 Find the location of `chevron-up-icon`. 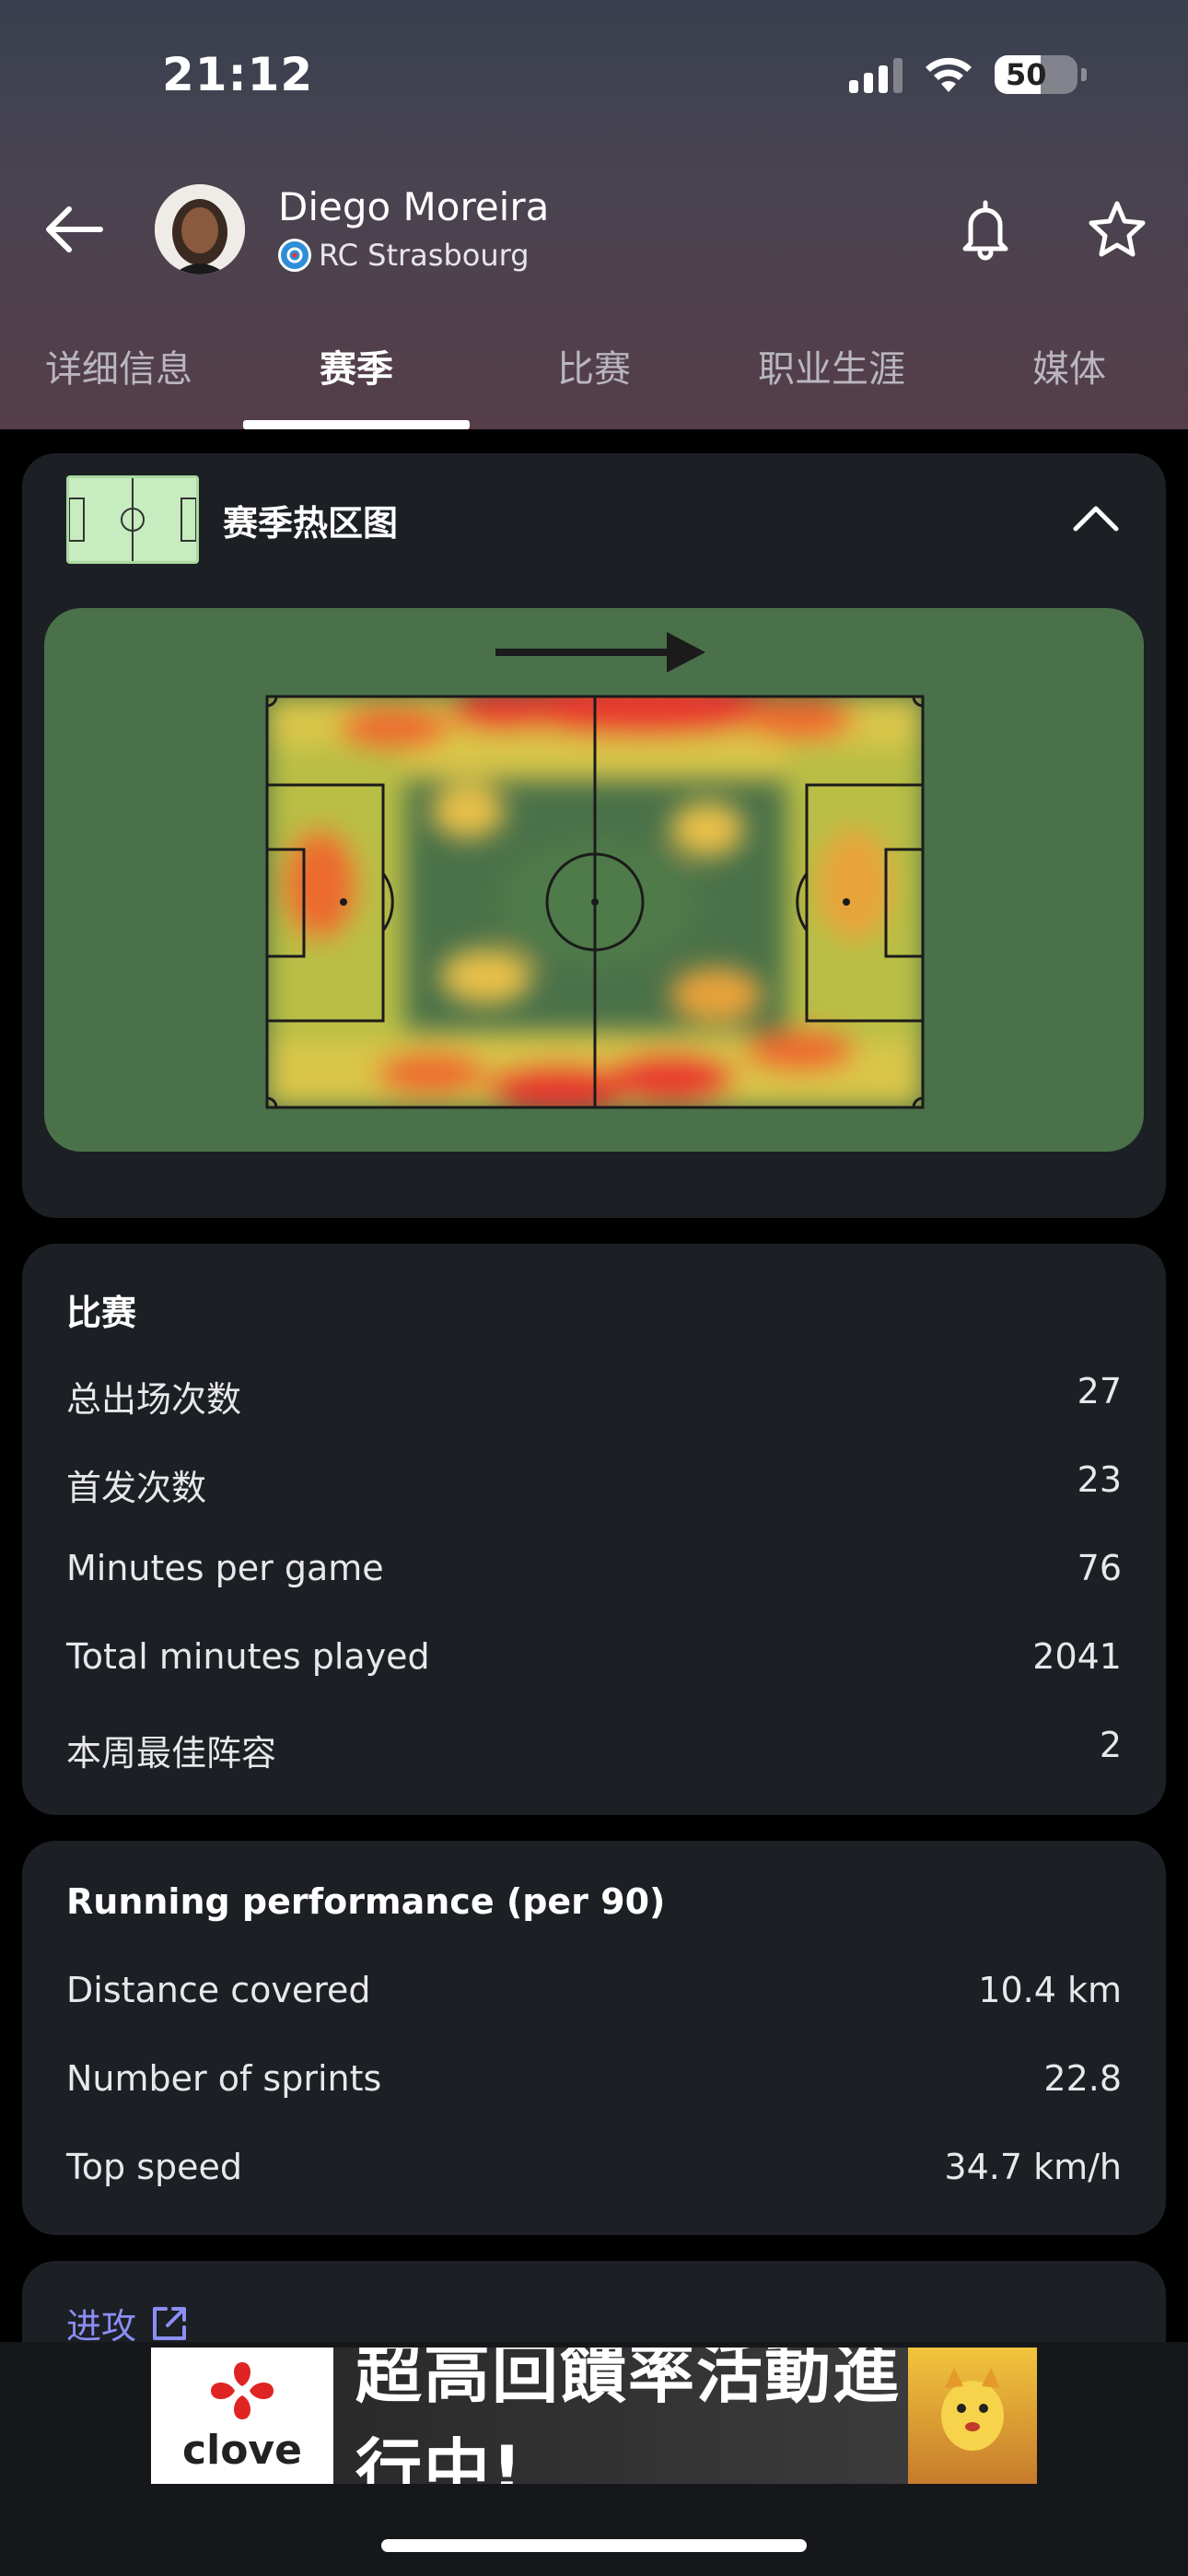

chevron-up-icon is located at coordinates (1096, 519).